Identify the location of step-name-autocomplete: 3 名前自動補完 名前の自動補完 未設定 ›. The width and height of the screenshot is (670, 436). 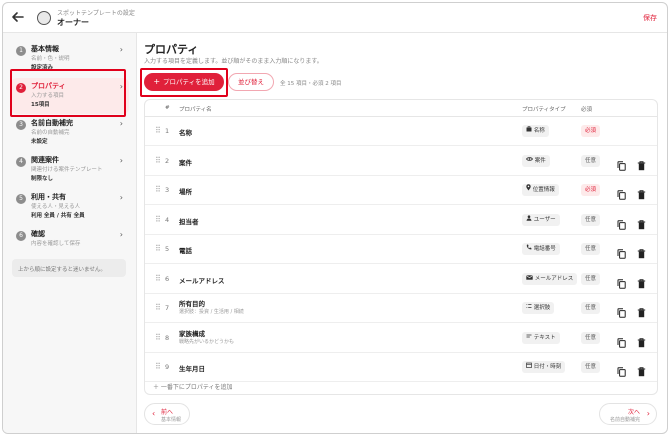
(70, 133).